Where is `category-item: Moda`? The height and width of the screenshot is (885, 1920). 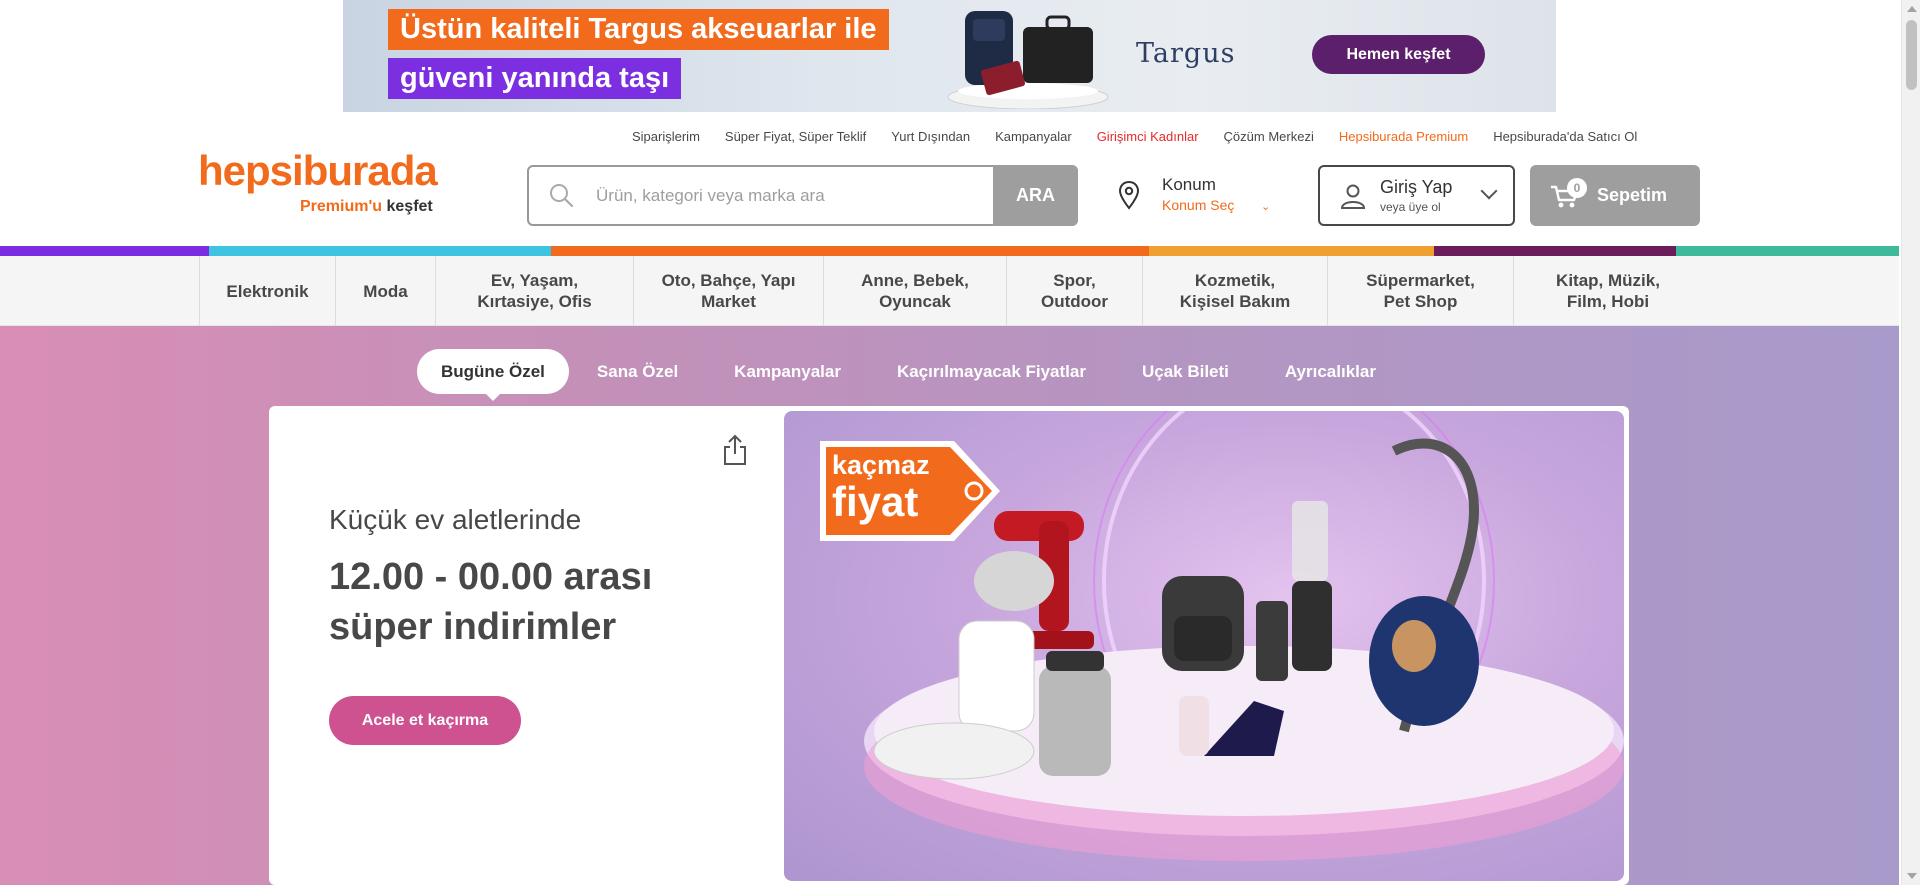 category-item: Moda is located at coordinates (385, 291).